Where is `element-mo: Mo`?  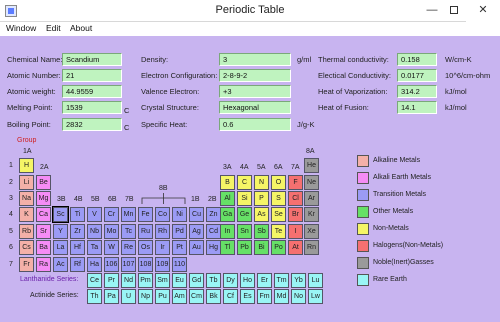
element-mo: Mo is located at coordinates (111, 231).